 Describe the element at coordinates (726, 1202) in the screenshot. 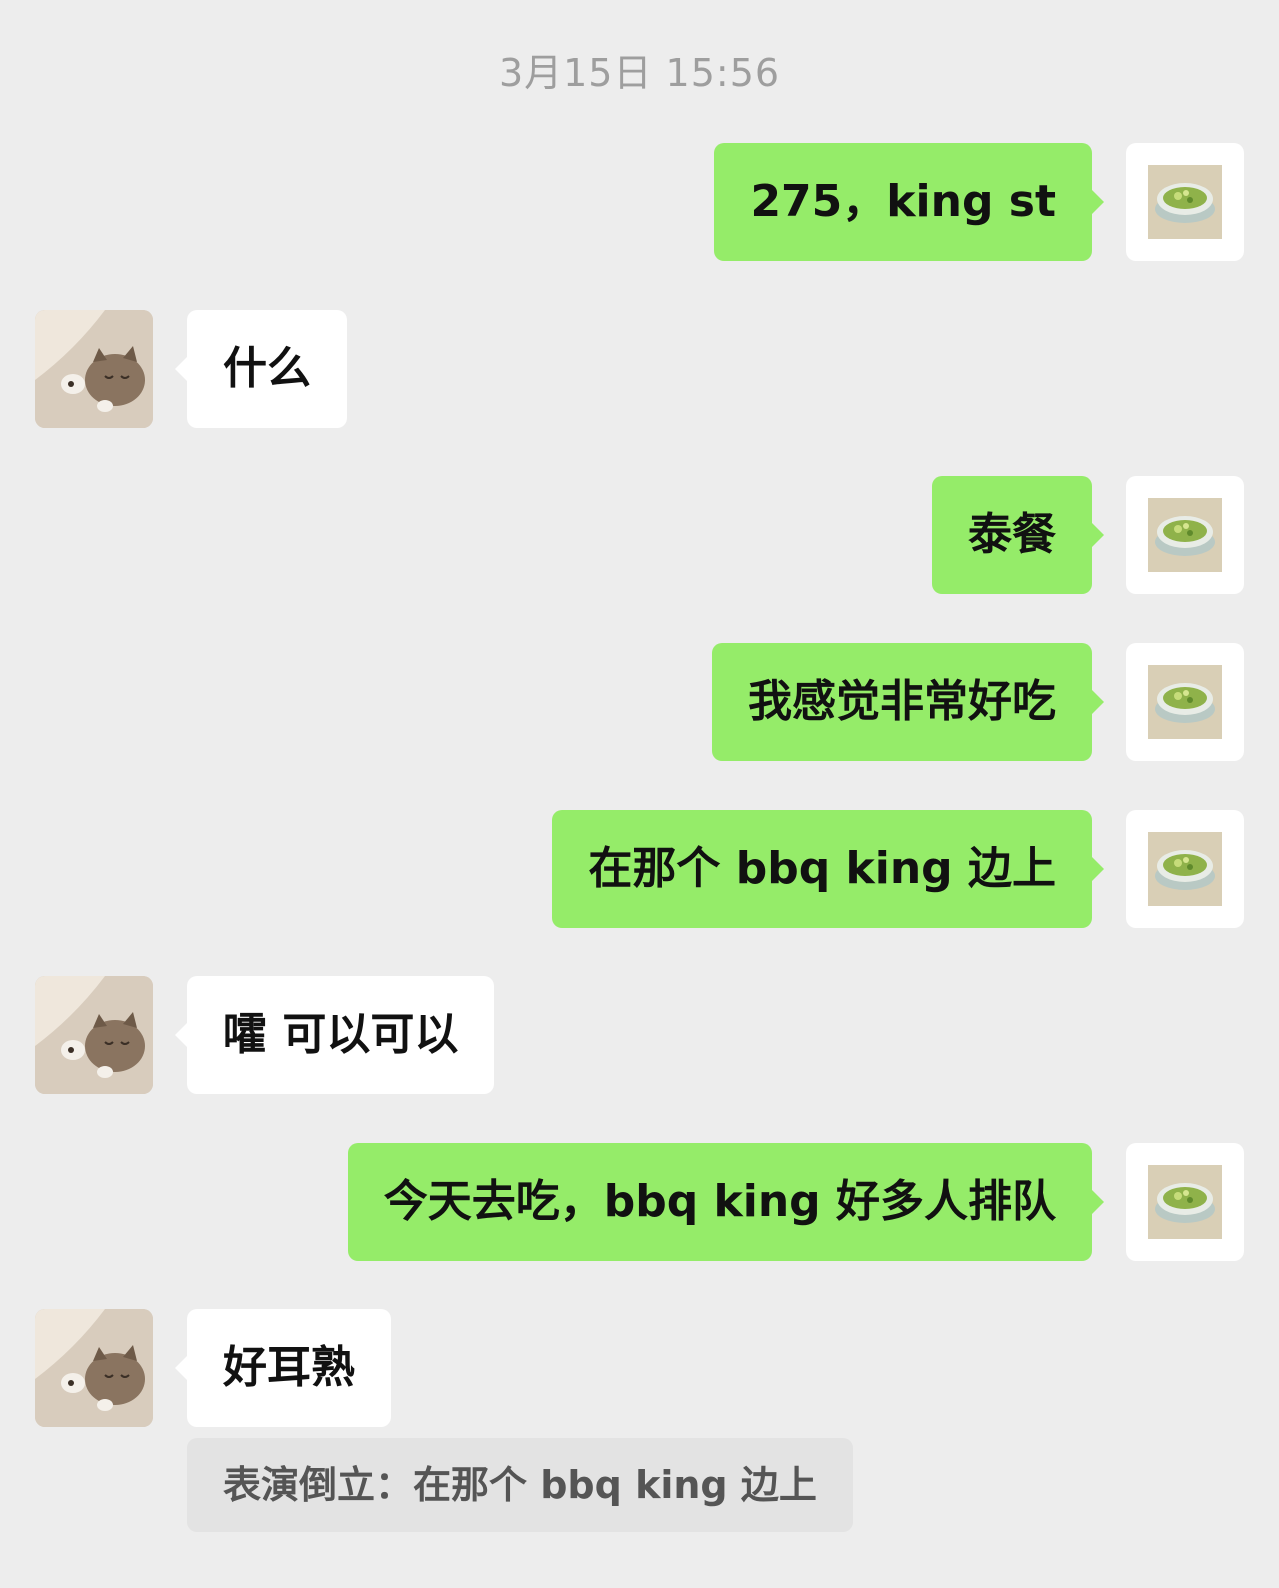

I see `outgoing-message-bubble: 今天去吃，bbq king 好多人排队` at that location.